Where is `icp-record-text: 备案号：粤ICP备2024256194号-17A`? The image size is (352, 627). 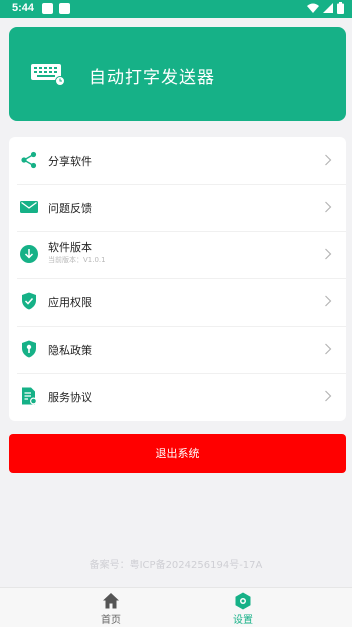
icp-record-text: 备案号：粤ICP备2024256194号-17A is located at coordinates (176, 565).